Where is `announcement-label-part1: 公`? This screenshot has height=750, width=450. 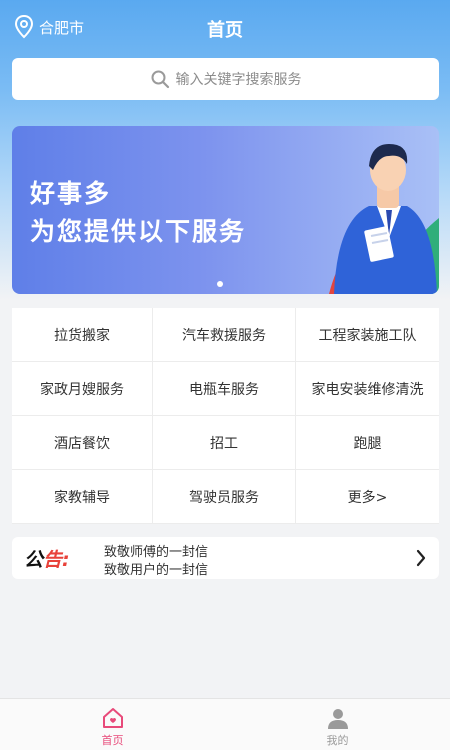
announcement-label-part1: 公 is located at coordinates (34, 560).